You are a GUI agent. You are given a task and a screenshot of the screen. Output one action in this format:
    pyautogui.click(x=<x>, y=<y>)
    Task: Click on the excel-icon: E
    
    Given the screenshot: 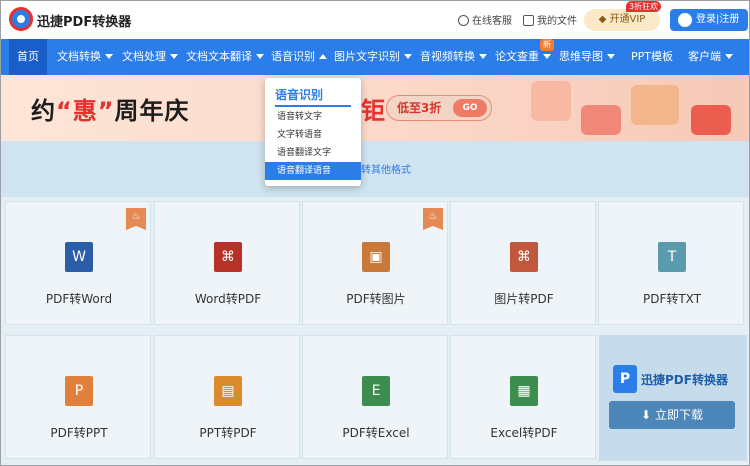 What is the action you would take?
    pyautogui.click(x=376, y=391)
    